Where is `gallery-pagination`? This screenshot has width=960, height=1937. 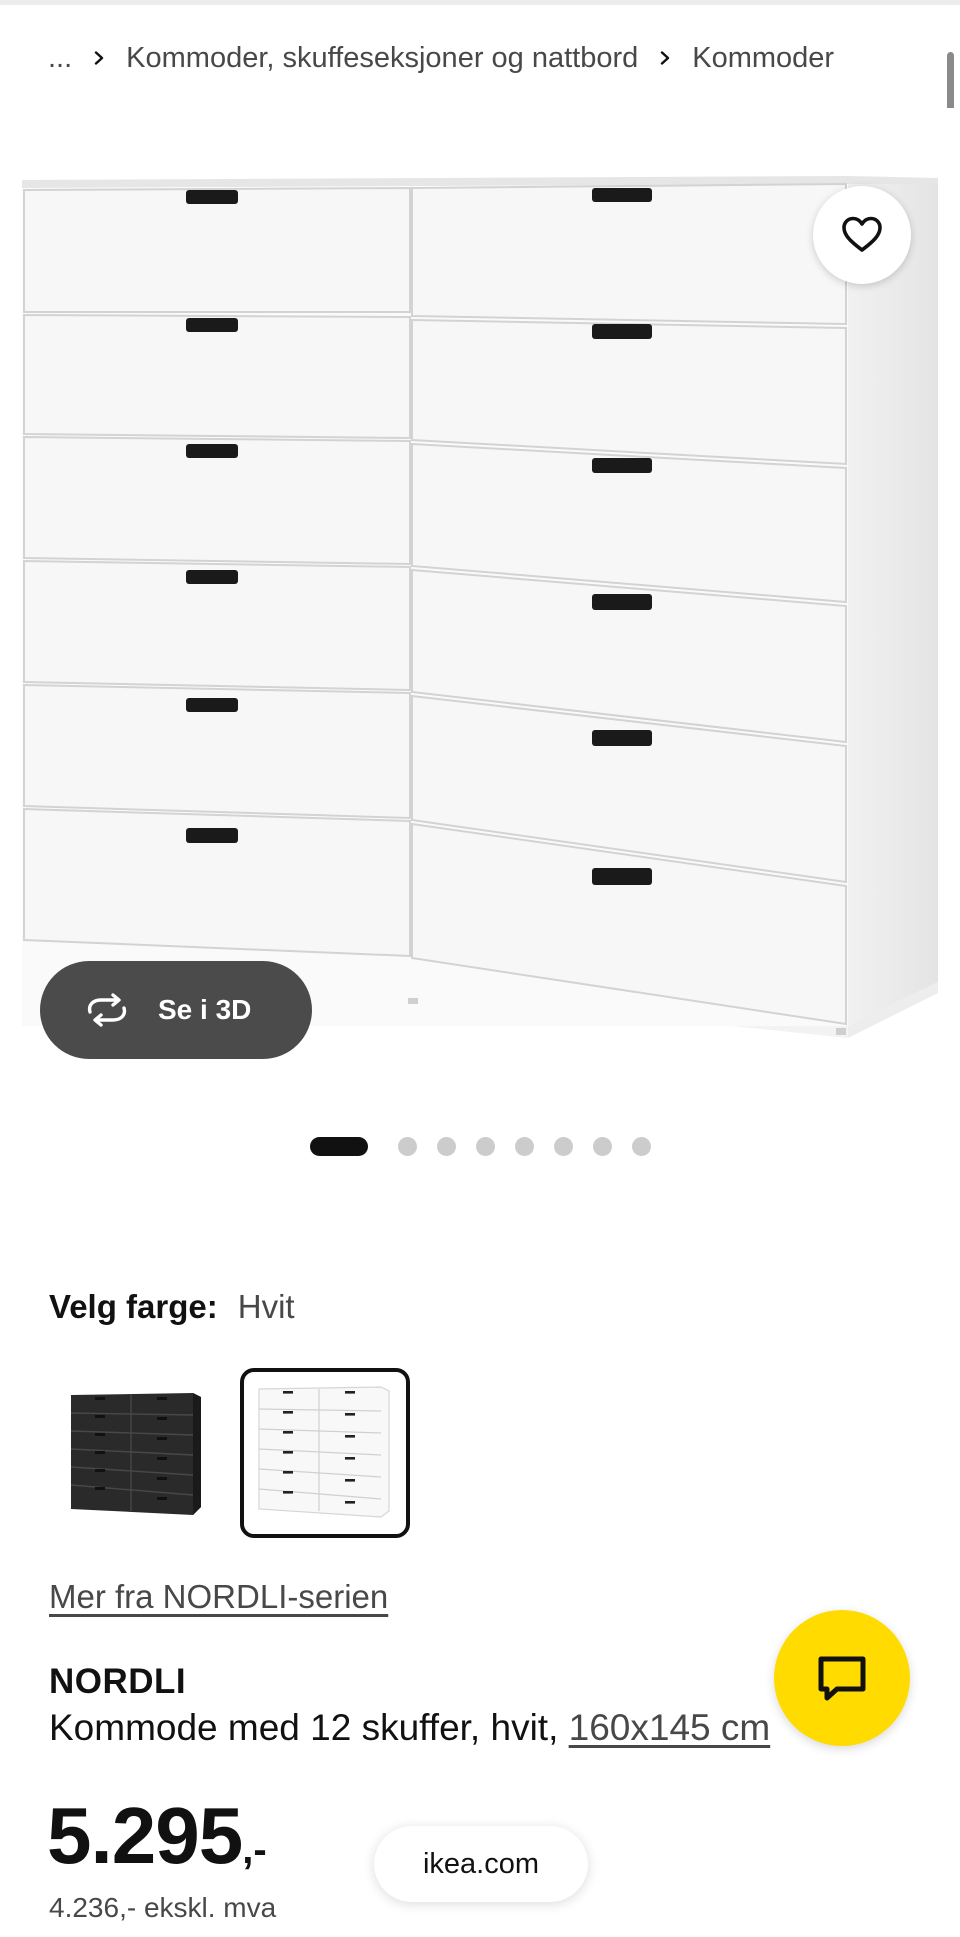 gallery-pagination is located at coordinates (480, 1146).